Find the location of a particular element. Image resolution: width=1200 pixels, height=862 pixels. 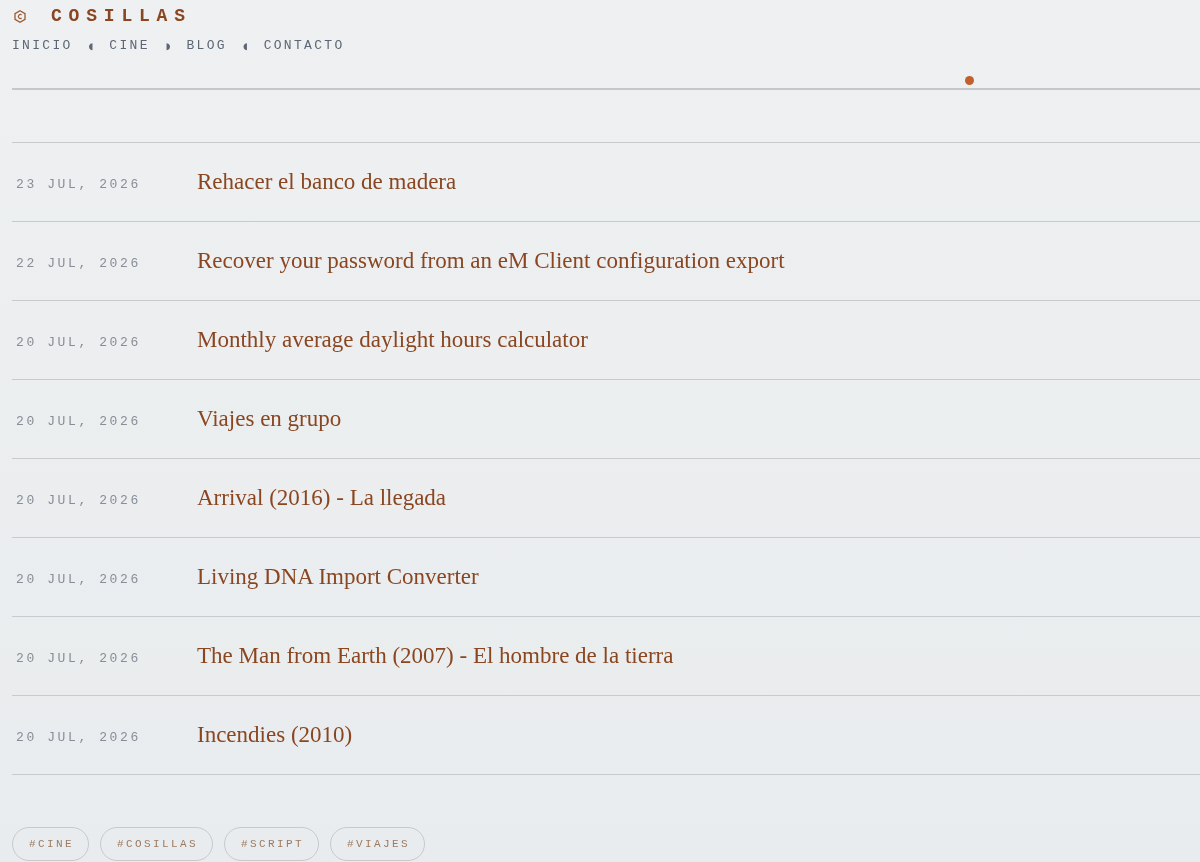

post-link: Rehacer el banco de madera is located at coordinates (327, 182).